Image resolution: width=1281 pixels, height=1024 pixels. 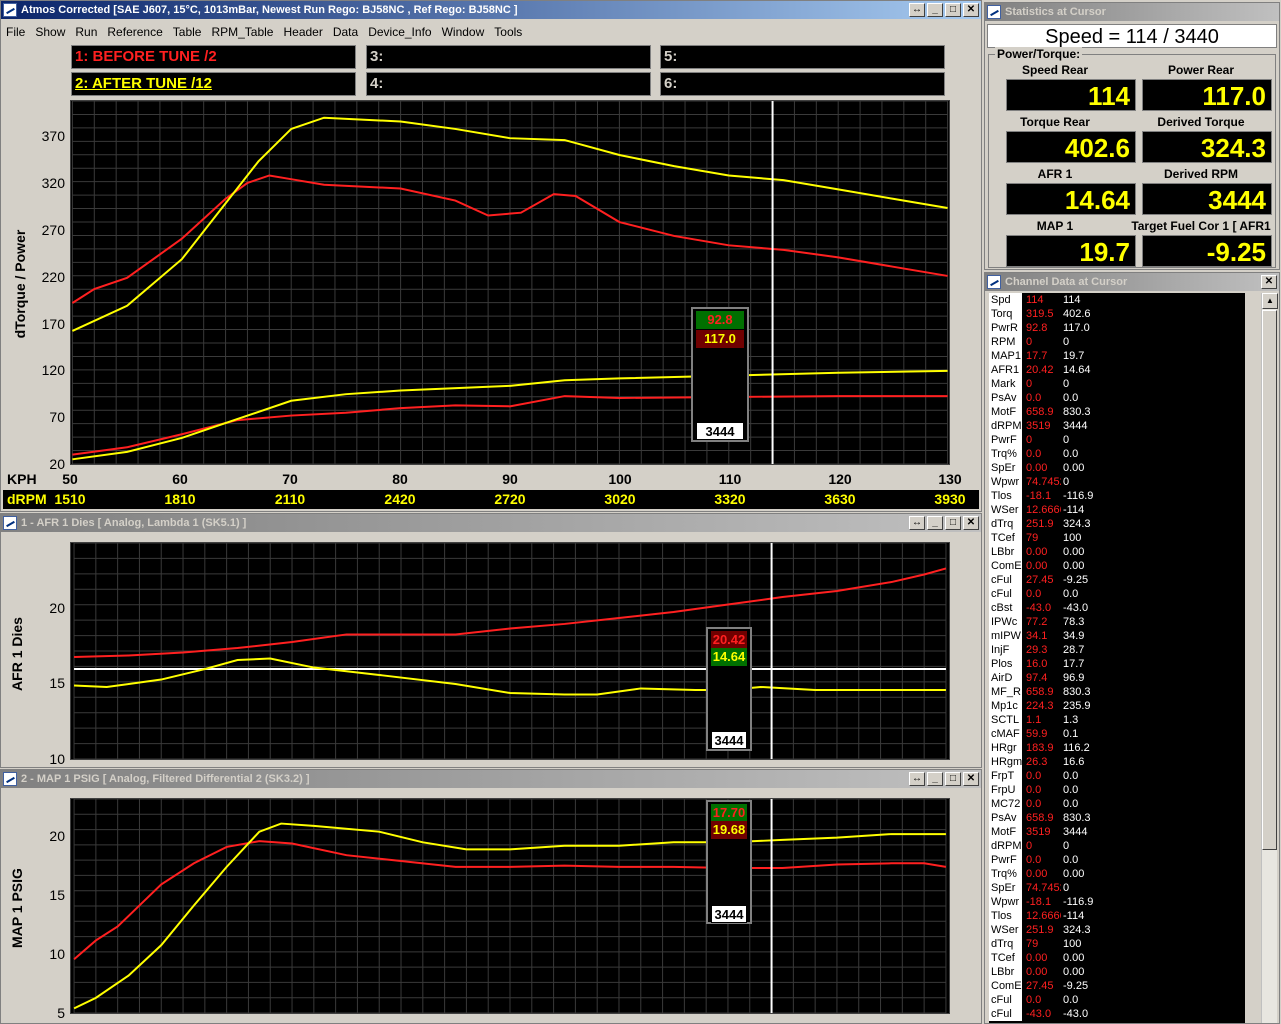 What do you see at coordinates (1117, 930) in the screenshot?
I see `channel-row: WSer 251.9 324.3` at bounding box center [1117, 930].